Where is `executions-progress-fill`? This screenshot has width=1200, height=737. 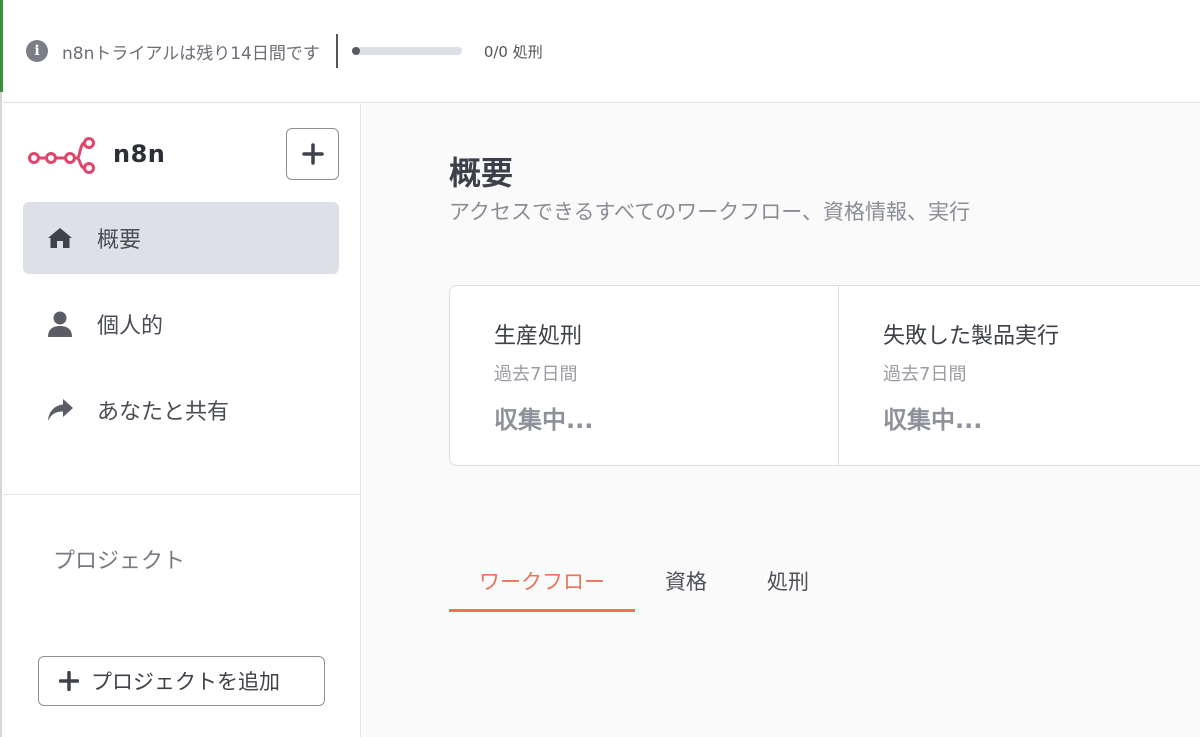
executions-progress-fill is located at coordinates (355, 51).